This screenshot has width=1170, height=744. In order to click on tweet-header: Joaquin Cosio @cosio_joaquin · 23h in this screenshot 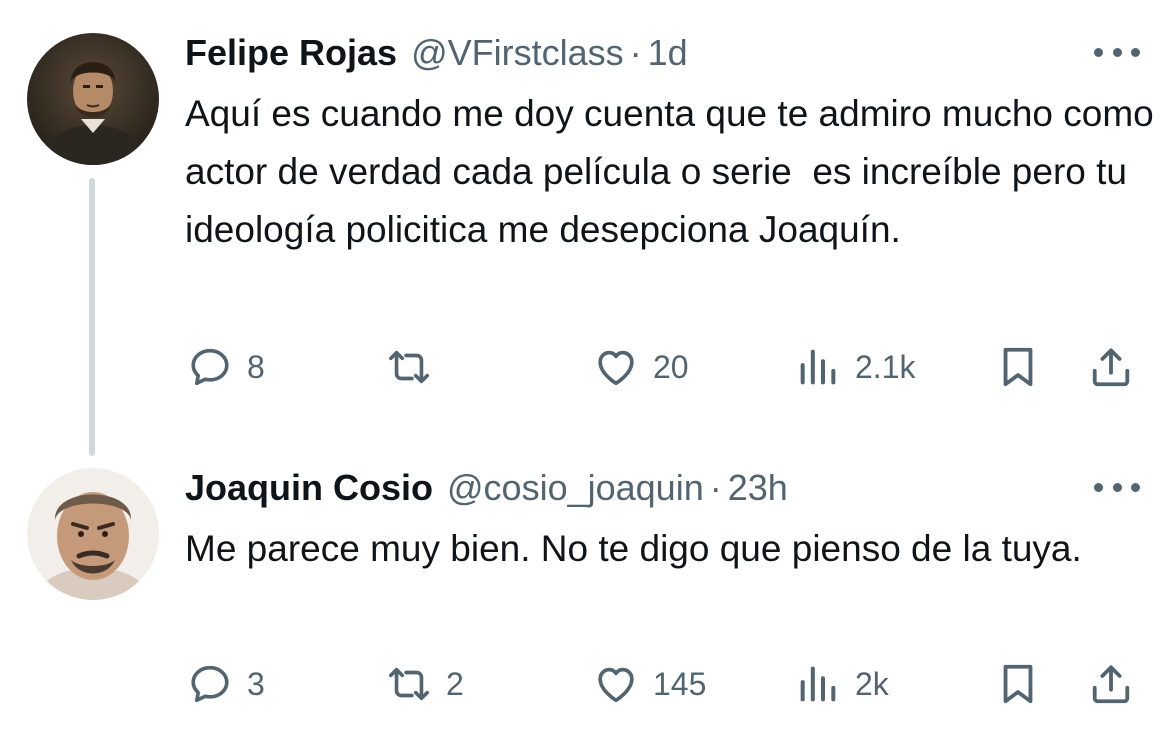, I will do `click(486, 488)`.